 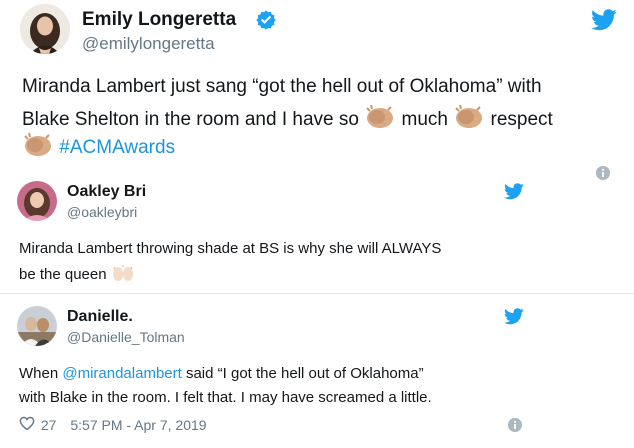 What do you see at coordinates (106, 192) in the screenshot?
I see `user-name: Oakley Bri` at bounding box center [106, 192].